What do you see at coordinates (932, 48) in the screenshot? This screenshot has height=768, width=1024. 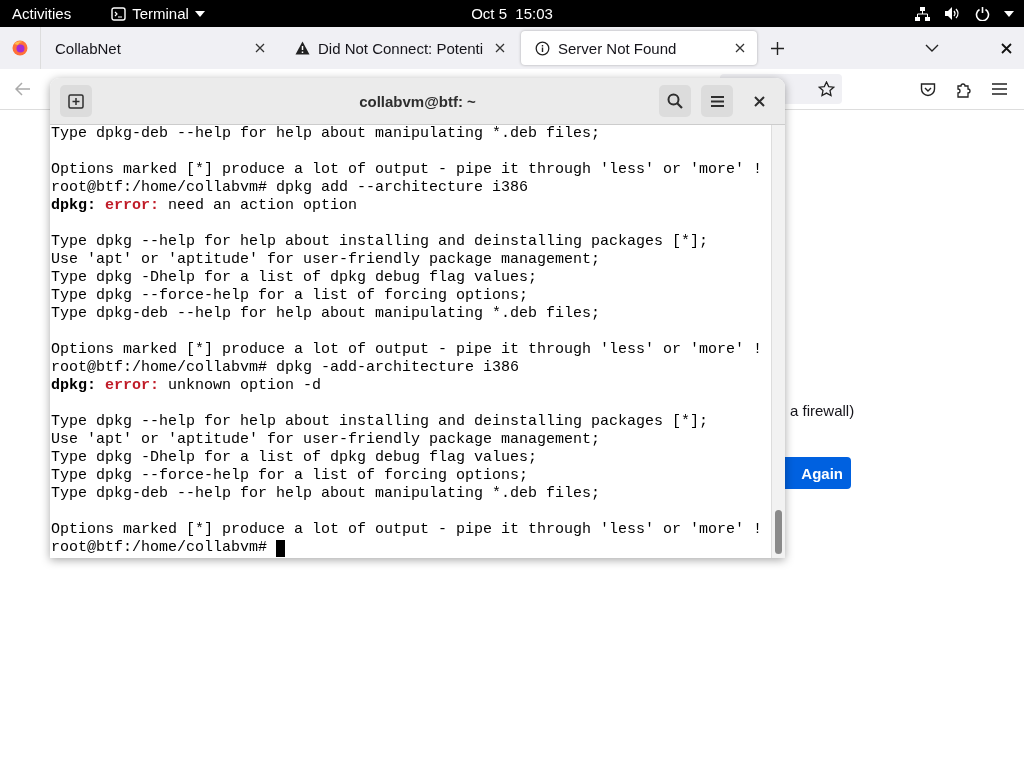 I see `chevron-down-icon` at bounding box center [932, 48].